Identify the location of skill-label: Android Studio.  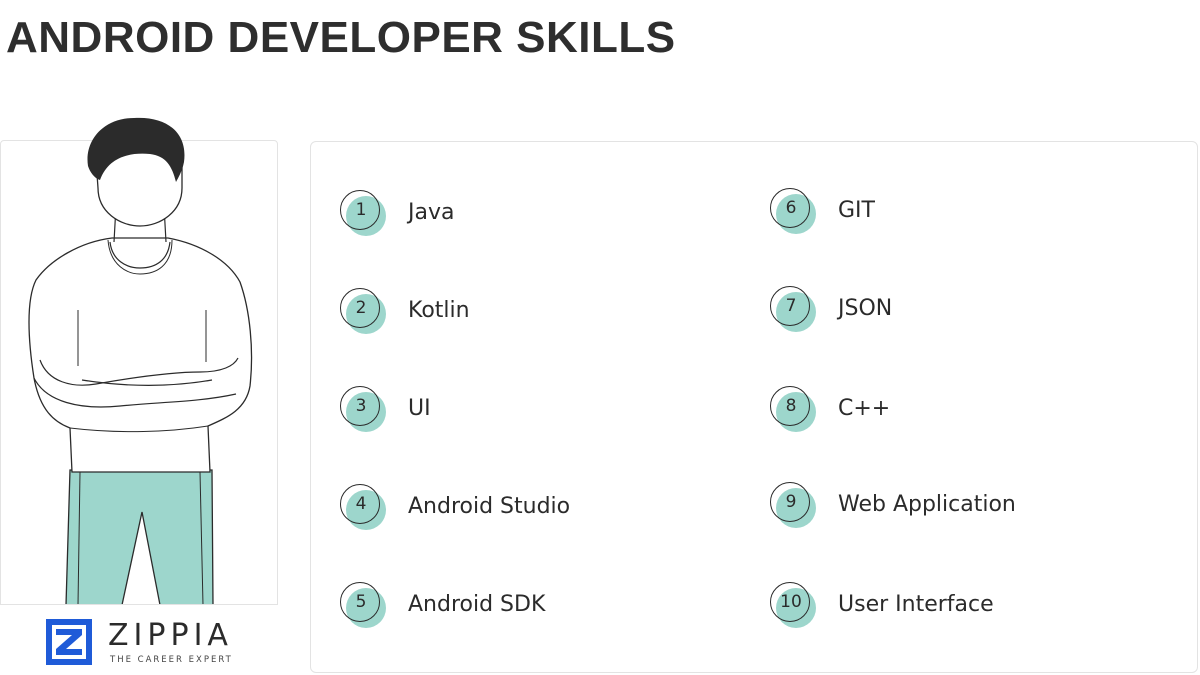
(489, 506).